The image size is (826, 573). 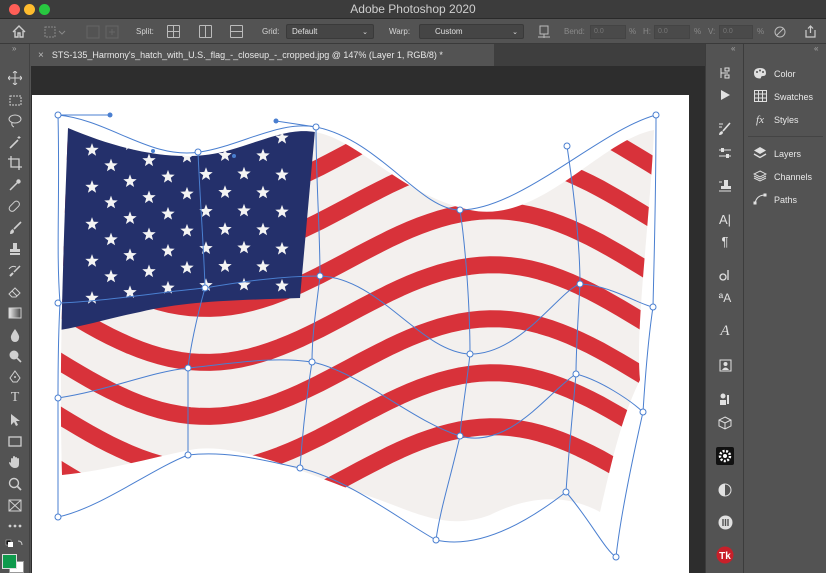 What do you see at coordinates (725, 275) in the screenshot?
I see `glyphs-icon` at bounding box center [725, 275].